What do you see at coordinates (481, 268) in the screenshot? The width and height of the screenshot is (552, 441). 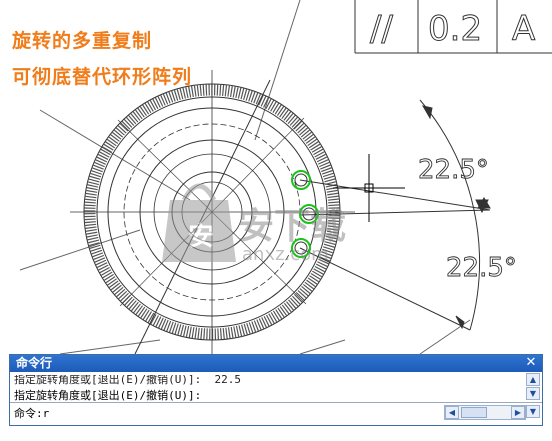 I see `angle-label-lower: 22.5°` at bounding box center [481, 268].